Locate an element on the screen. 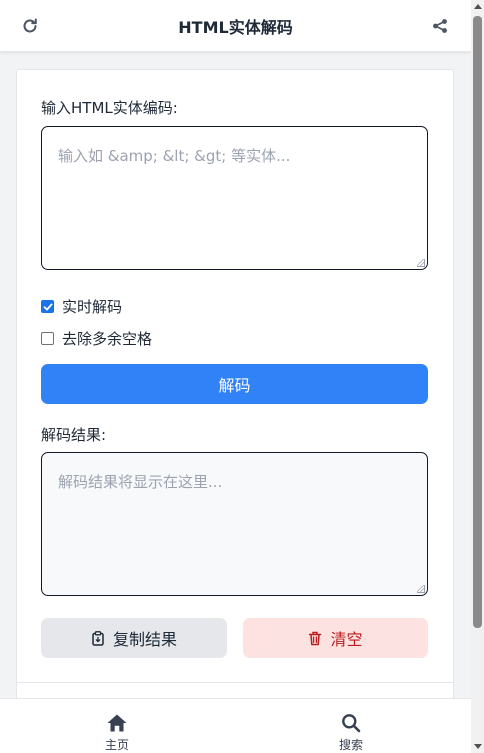 The width and height of the screenshot is (484, 753). page-scrollbar is located at coordinates (477, 376).